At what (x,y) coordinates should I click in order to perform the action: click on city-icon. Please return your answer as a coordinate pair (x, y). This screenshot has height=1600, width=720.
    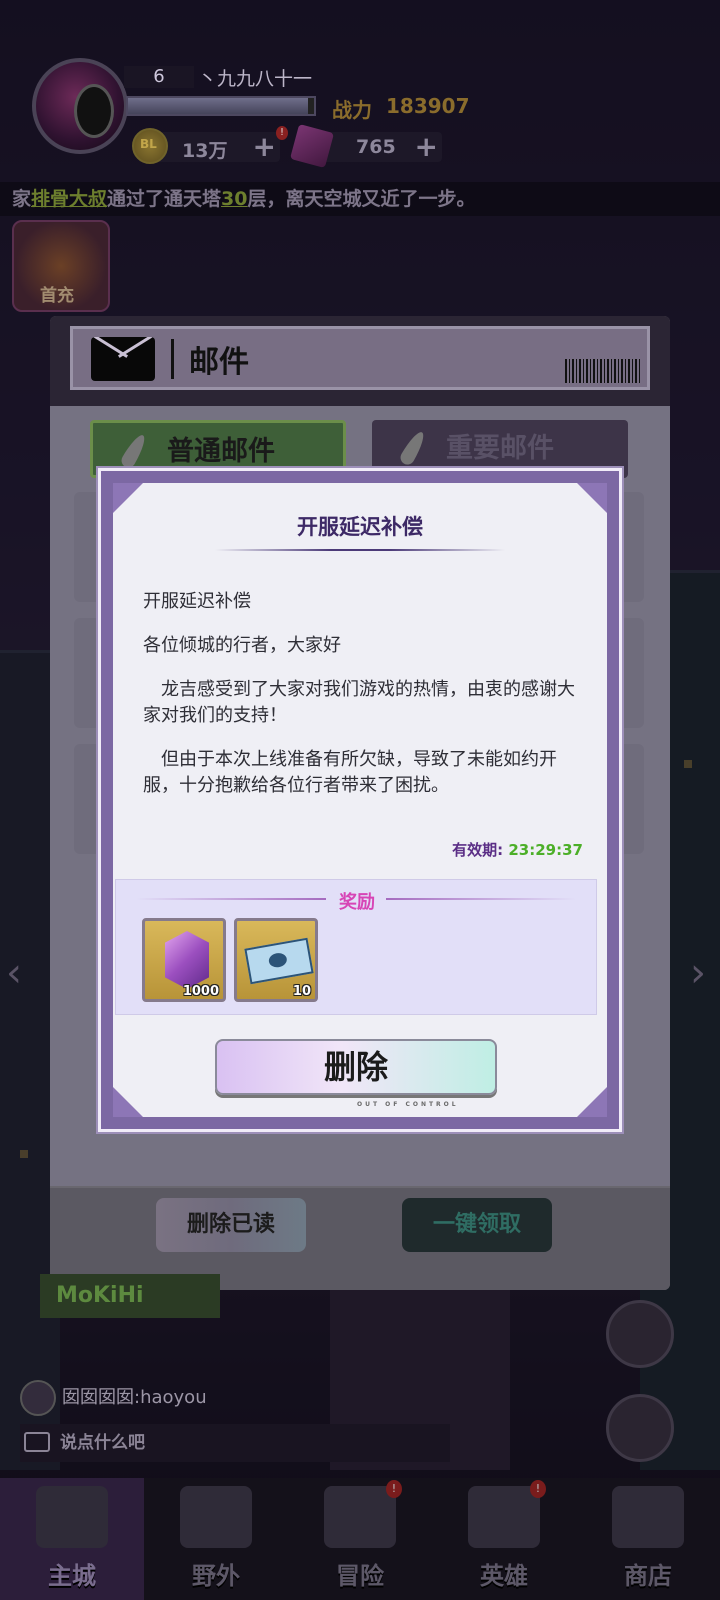
    Looking at the image, I should click on (72, 1517).